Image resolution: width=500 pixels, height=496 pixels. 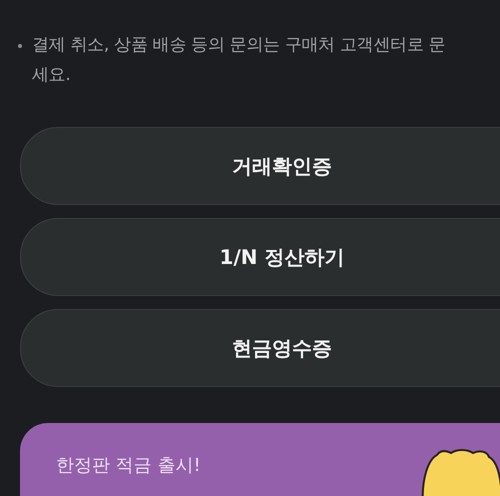 What do you see at coordinates (260, 459) in the screenshot?
I see `promo-banner: 한정판 적금 출시!` at bounding box center [260, 459].